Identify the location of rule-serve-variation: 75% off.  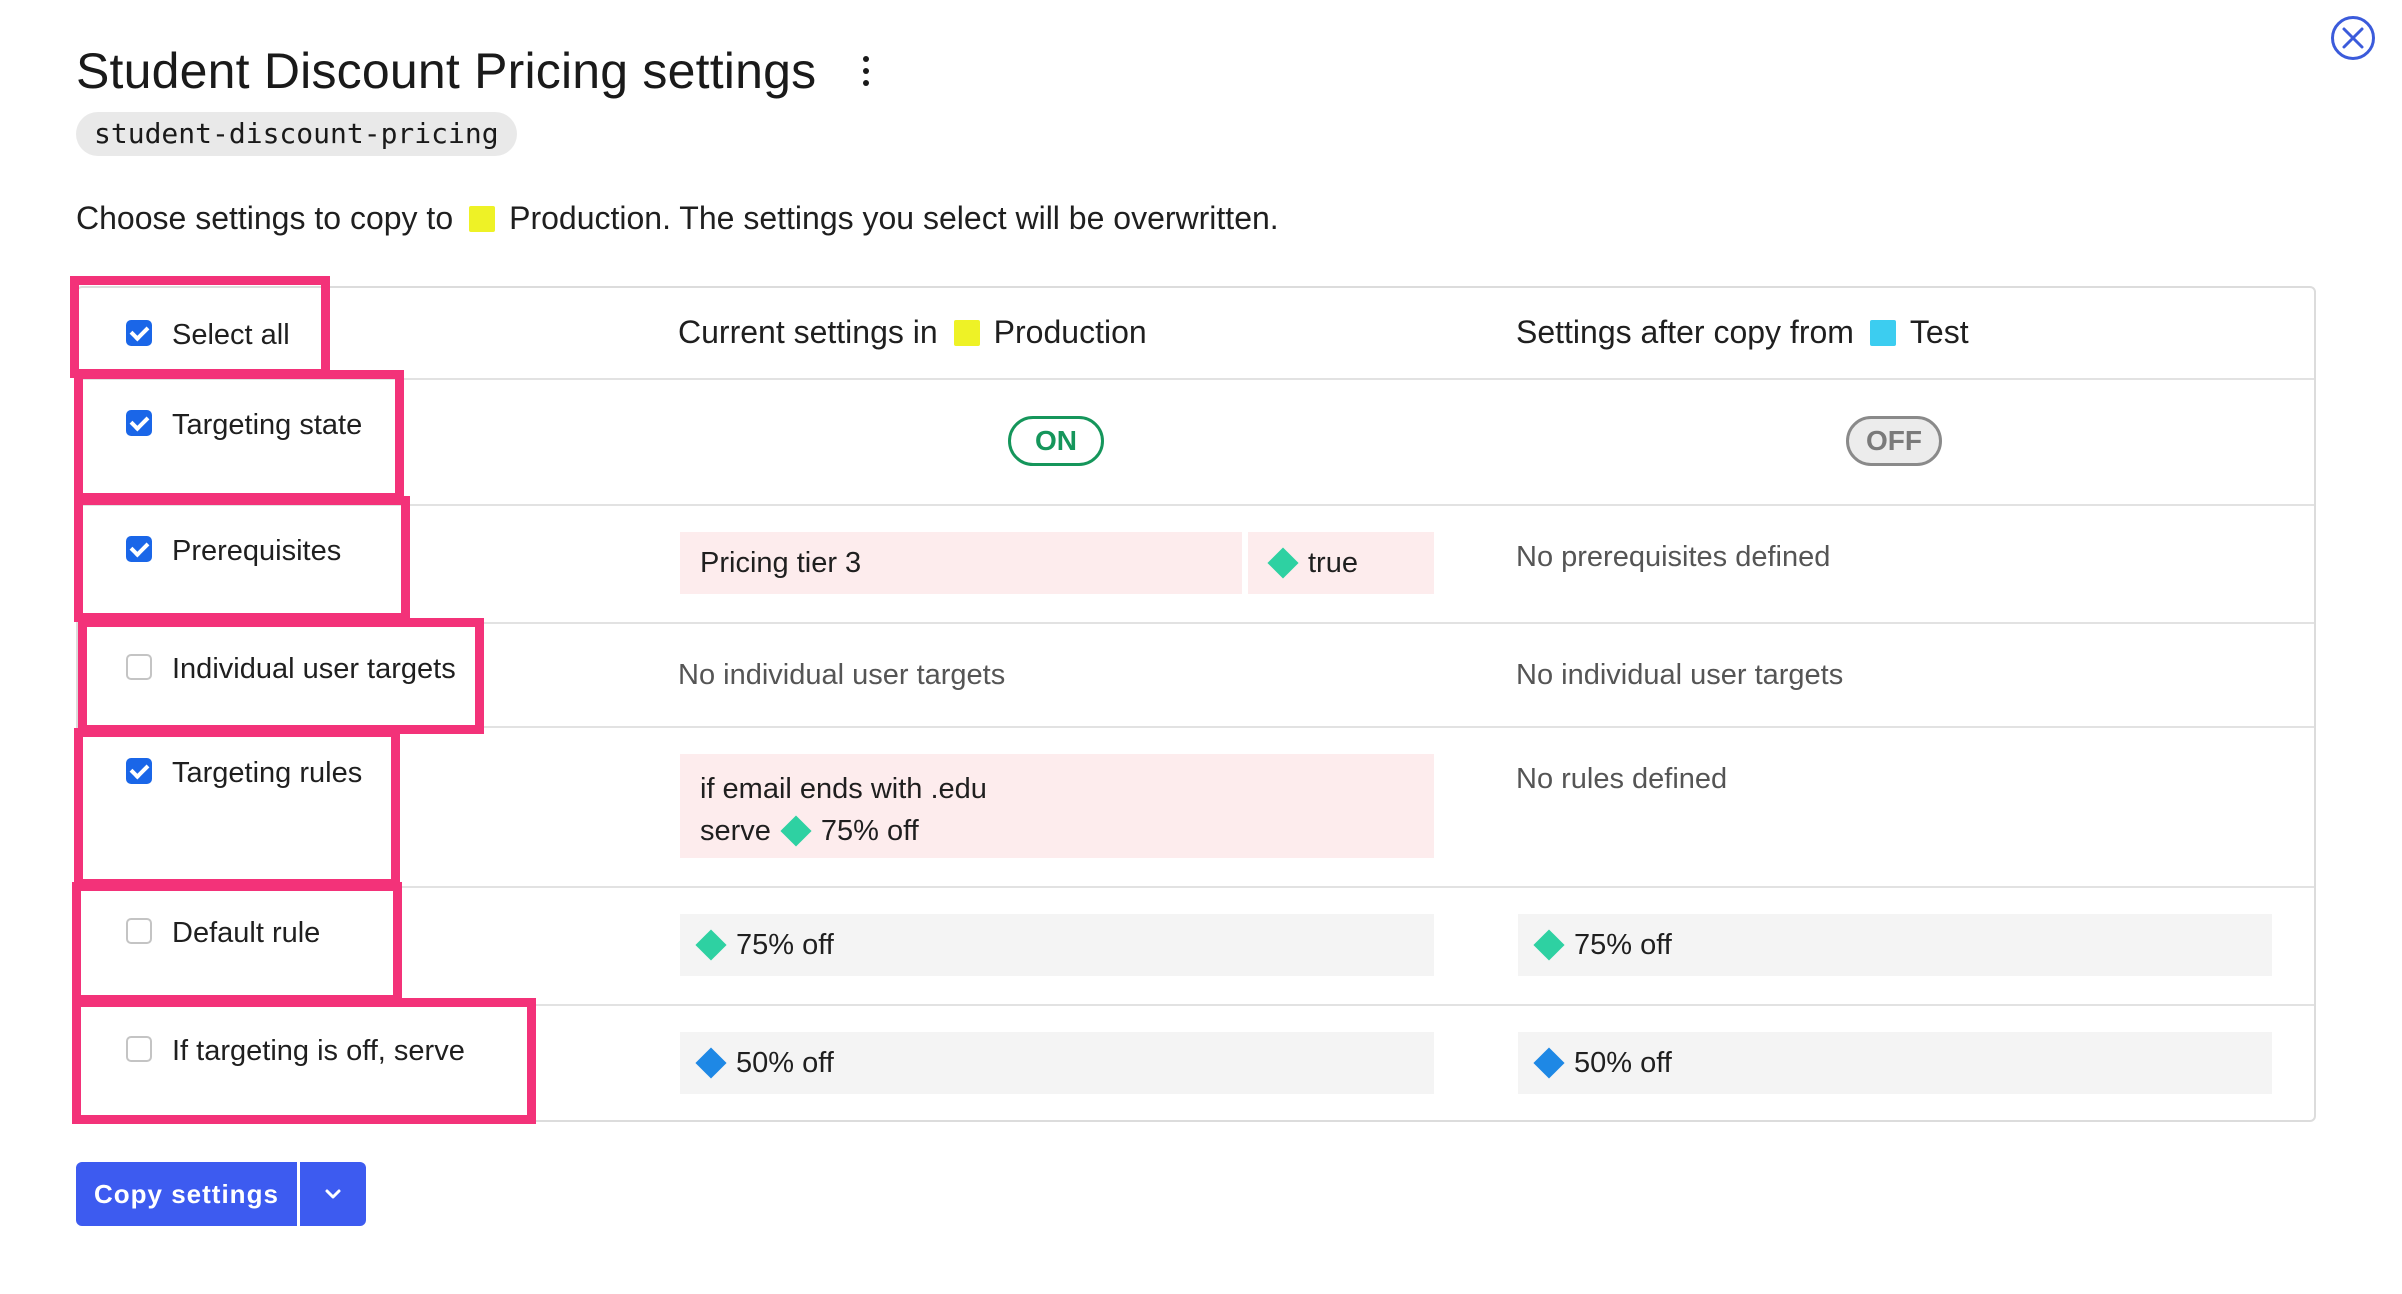
(869, 831).